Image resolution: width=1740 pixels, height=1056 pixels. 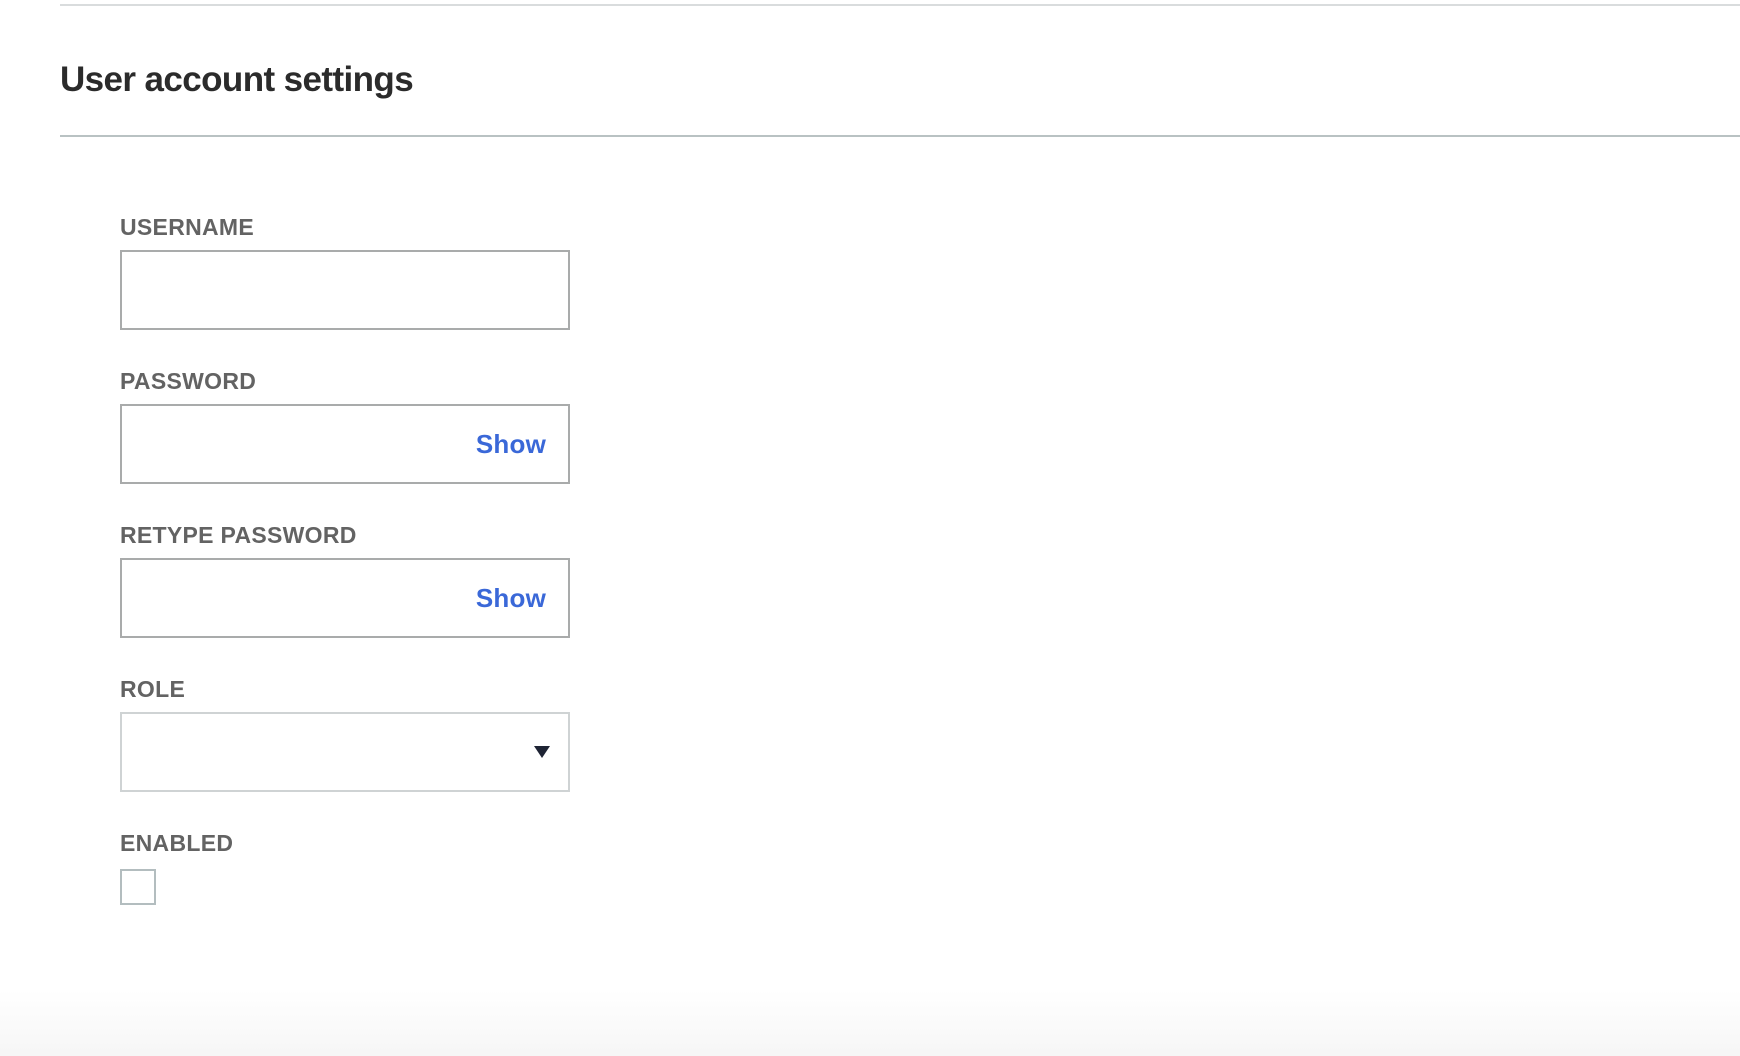 What do you see at coordinates (345, 444) in the screenshot?
I see `password-field: Show` at bounding box center [345, 444].